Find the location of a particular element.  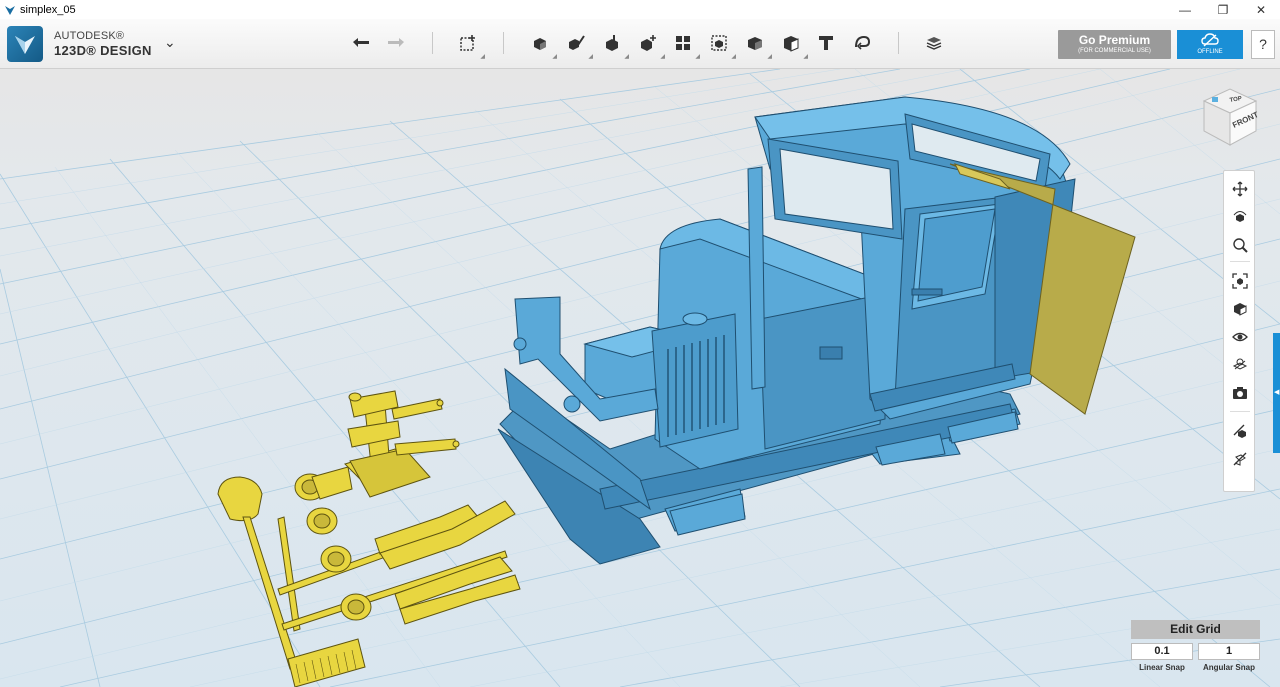

views-icon is located at coordinates (1240, 309).